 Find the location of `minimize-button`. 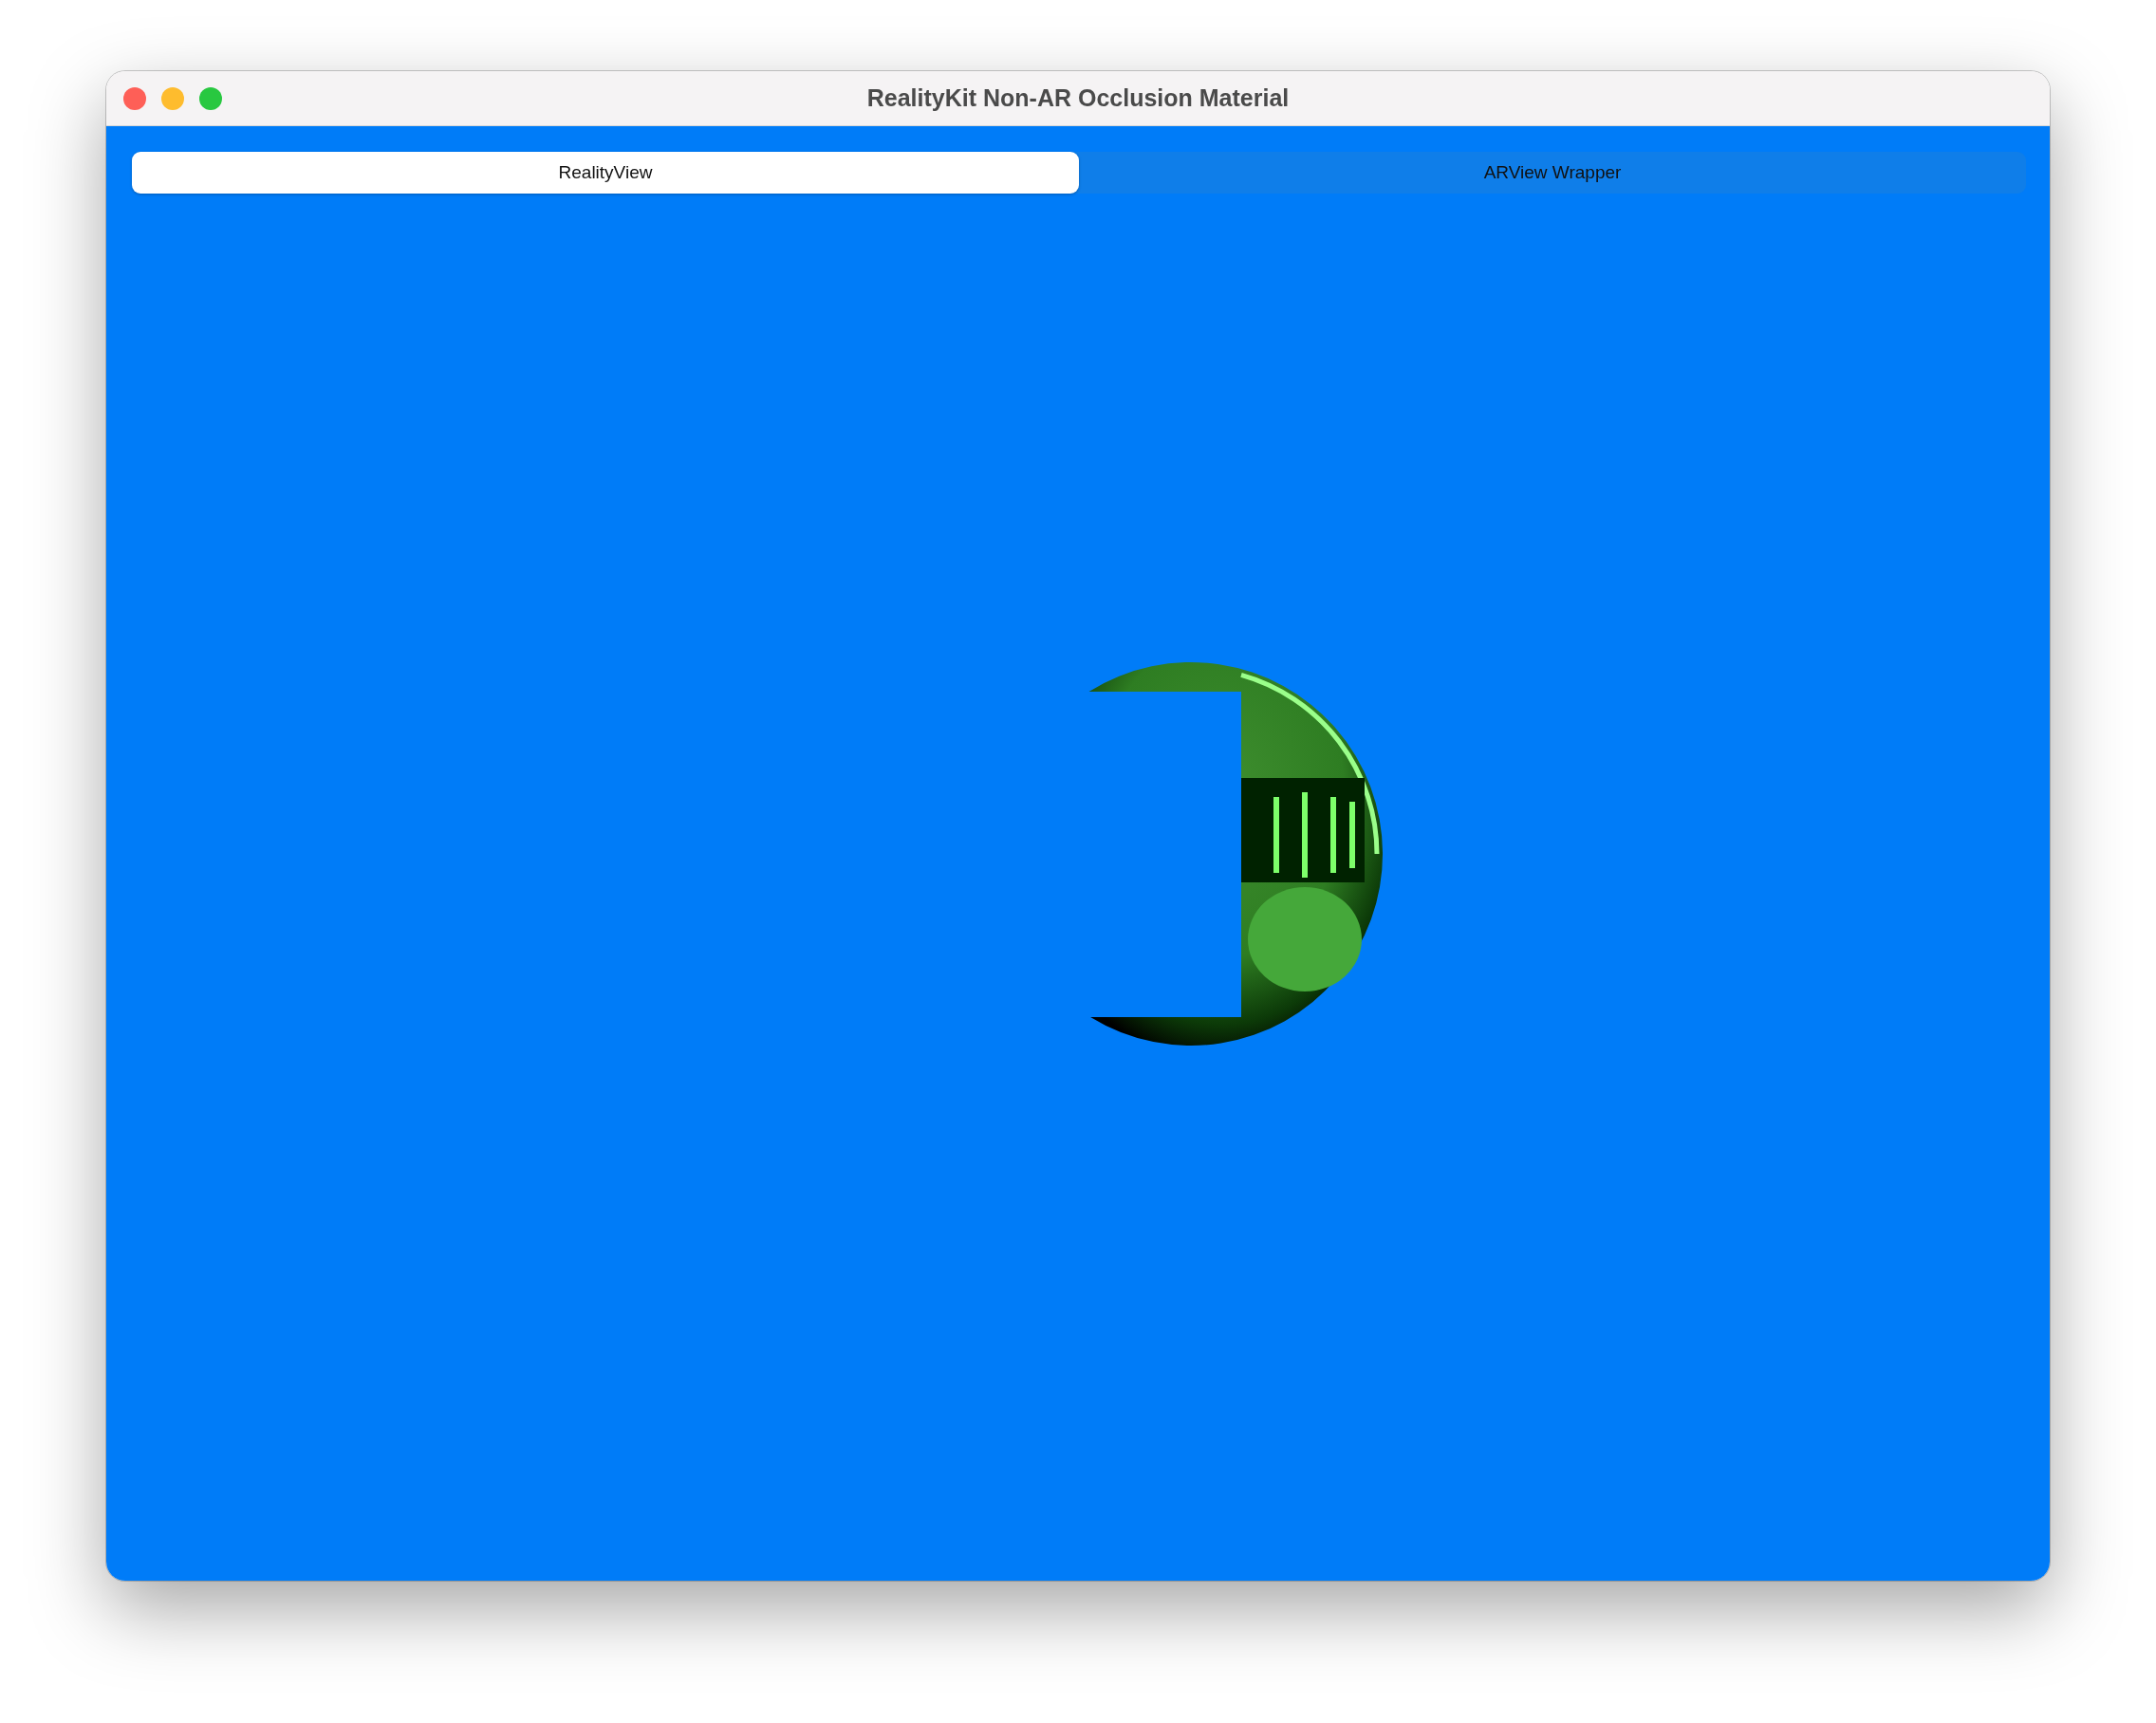

minimize-button is located at coordinates (172, 98).